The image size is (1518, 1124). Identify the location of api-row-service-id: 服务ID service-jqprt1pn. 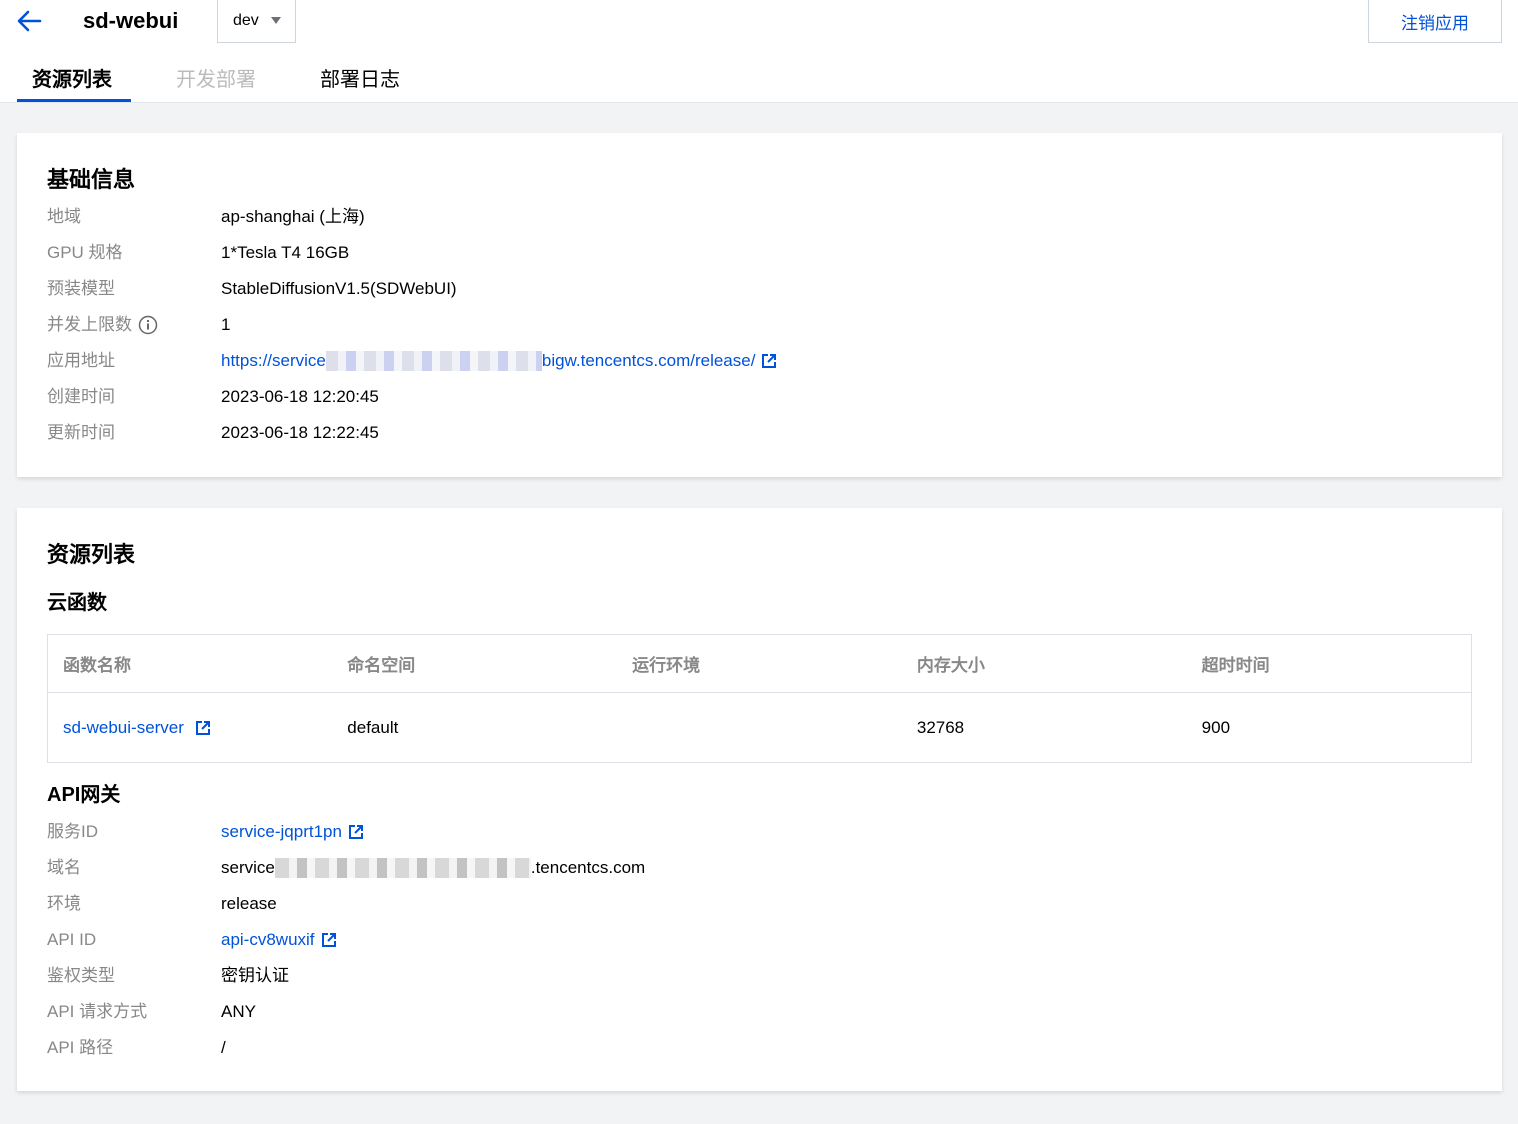
(747, 832).